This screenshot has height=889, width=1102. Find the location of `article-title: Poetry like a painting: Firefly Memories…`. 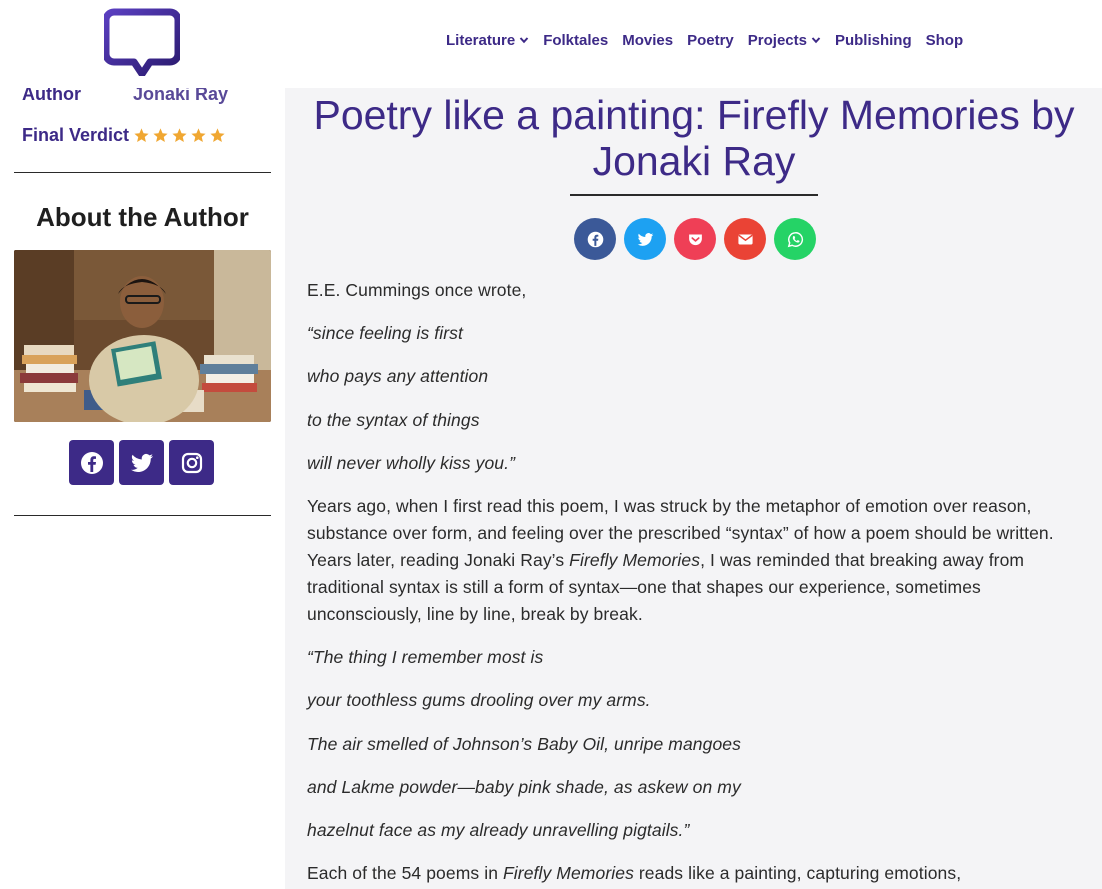

article-title: Poetry like a painting: Firefly Memories… is located at coordinates (694, 138).